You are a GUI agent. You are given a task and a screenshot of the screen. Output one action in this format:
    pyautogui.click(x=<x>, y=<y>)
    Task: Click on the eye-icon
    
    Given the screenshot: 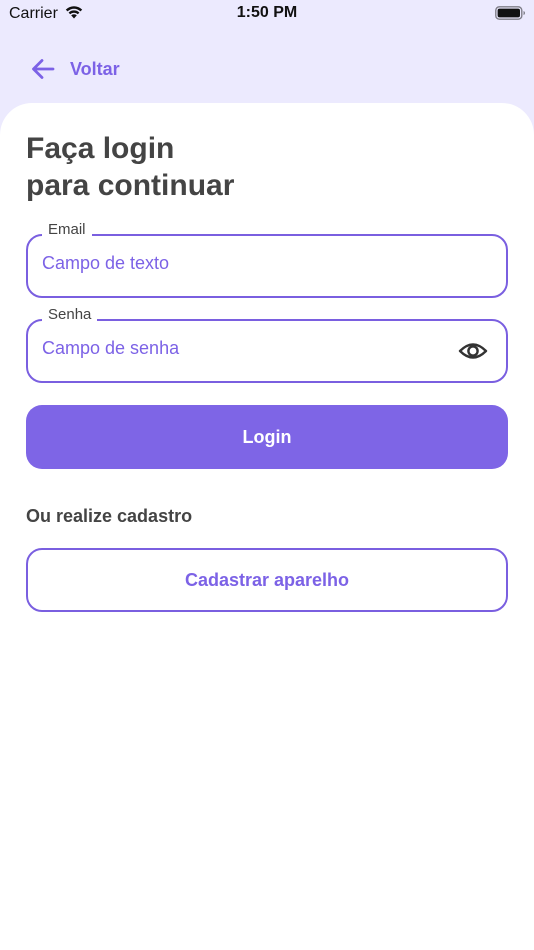 What is the action you would take?
    pyautogui.click(x=473, y=351)
    